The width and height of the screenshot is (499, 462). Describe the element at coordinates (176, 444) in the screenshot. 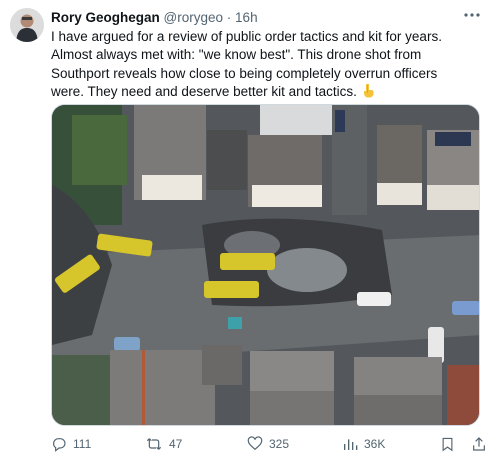

I see `repost-count: 47` at that location.